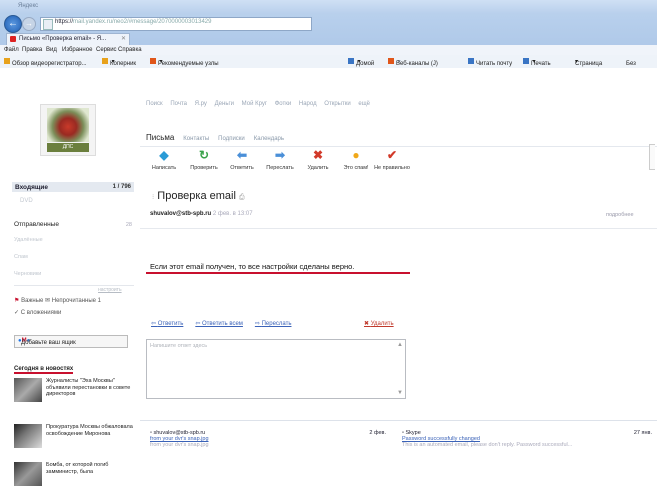 This screenshot has height=491, width=657. What do you see at coordinates (318, 168) in the screenshot?
I see `toolbar-button-label: Удалить` at bounding box center [318, 168].